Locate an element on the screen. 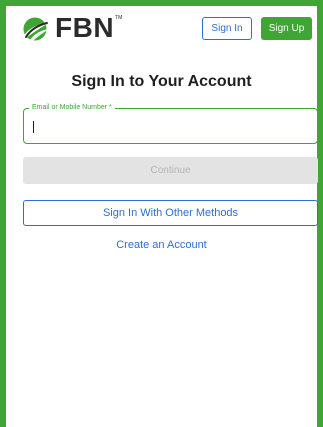 The height and width of the screenshot is (427, 323). create-account-link: Create an Account is located at coordinates (161, 245).